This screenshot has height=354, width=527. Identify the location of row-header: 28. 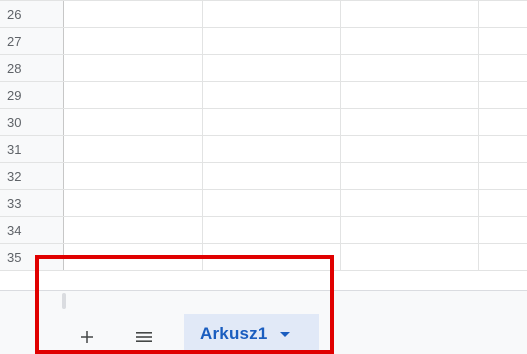
(32, 68).